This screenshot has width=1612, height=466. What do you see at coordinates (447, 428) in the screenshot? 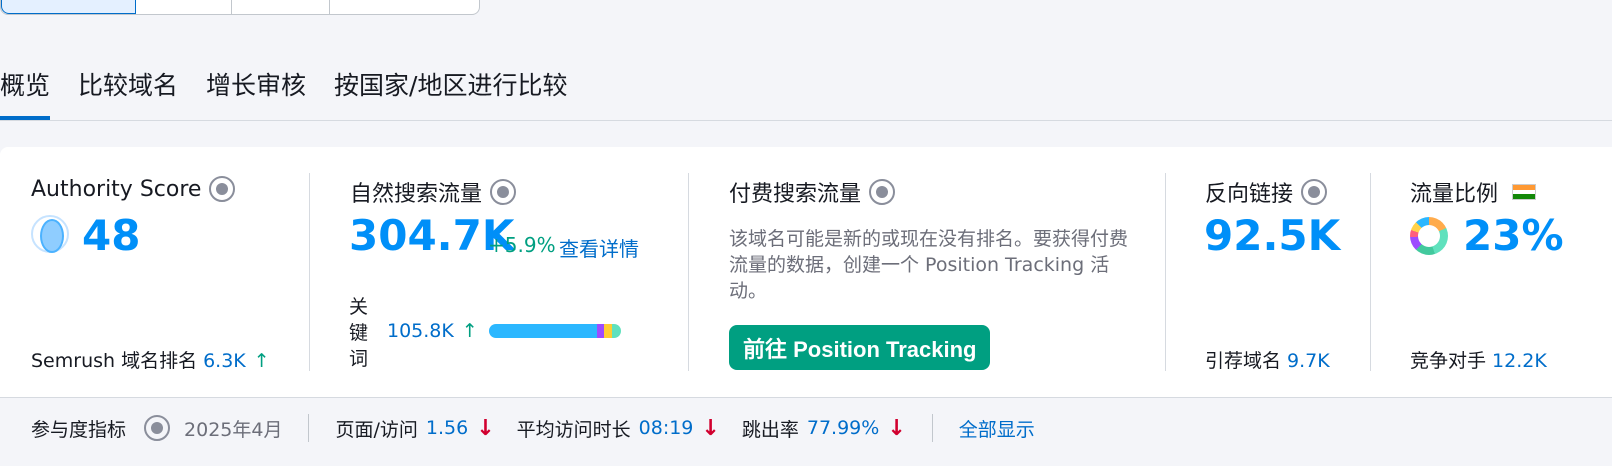
I see `pages-per-visit-value: 1.56` at bounding box center [447, 428].